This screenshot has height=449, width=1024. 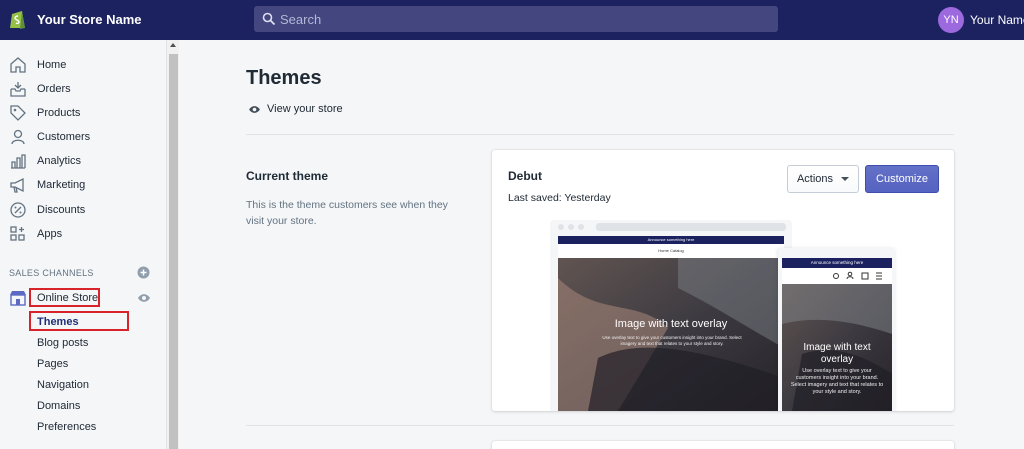 What do you see at coordinates (18, 137) in the screenshot?
I see `person-icon` at bounding box center [18, 137].